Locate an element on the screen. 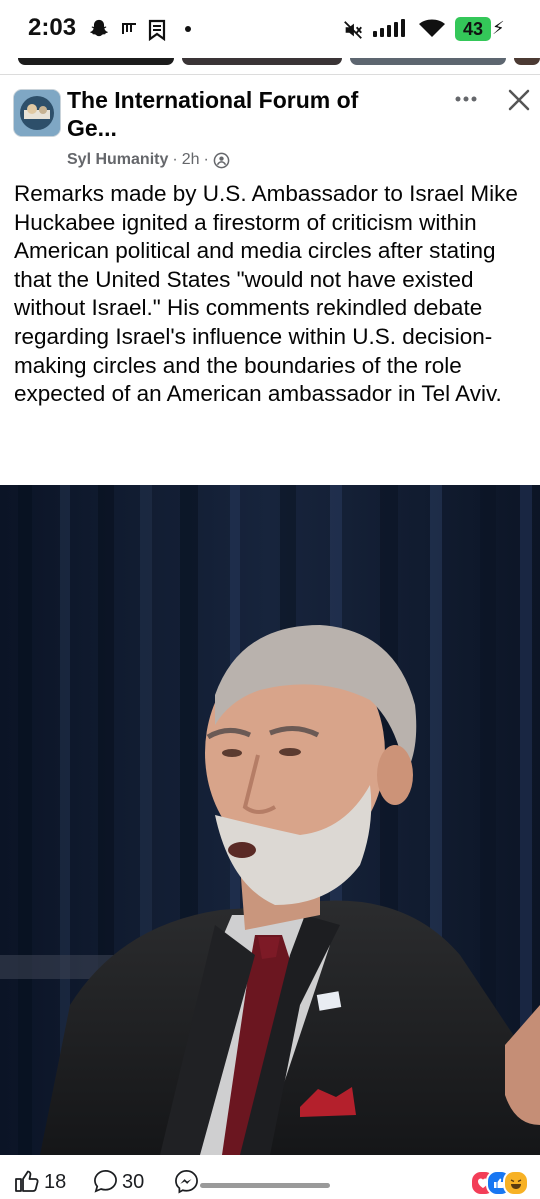 The height and width of the screenshot is (1199, 540). post-meta: Syl Humanity · 2h · is located at coordinates (148, 160).